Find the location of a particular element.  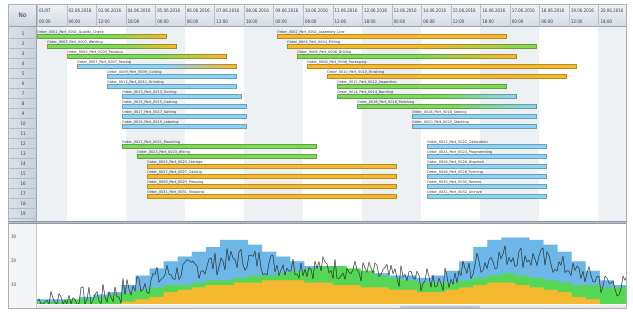

timescale-date: 12.06.2016 is located at coordinates (377, 10).